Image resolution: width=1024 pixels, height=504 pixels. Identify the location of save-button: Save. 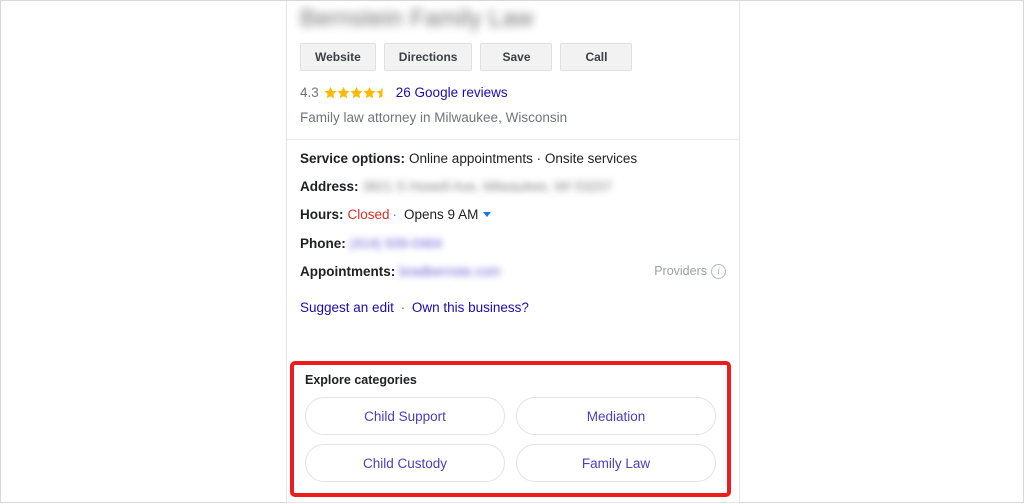
(516, 57).